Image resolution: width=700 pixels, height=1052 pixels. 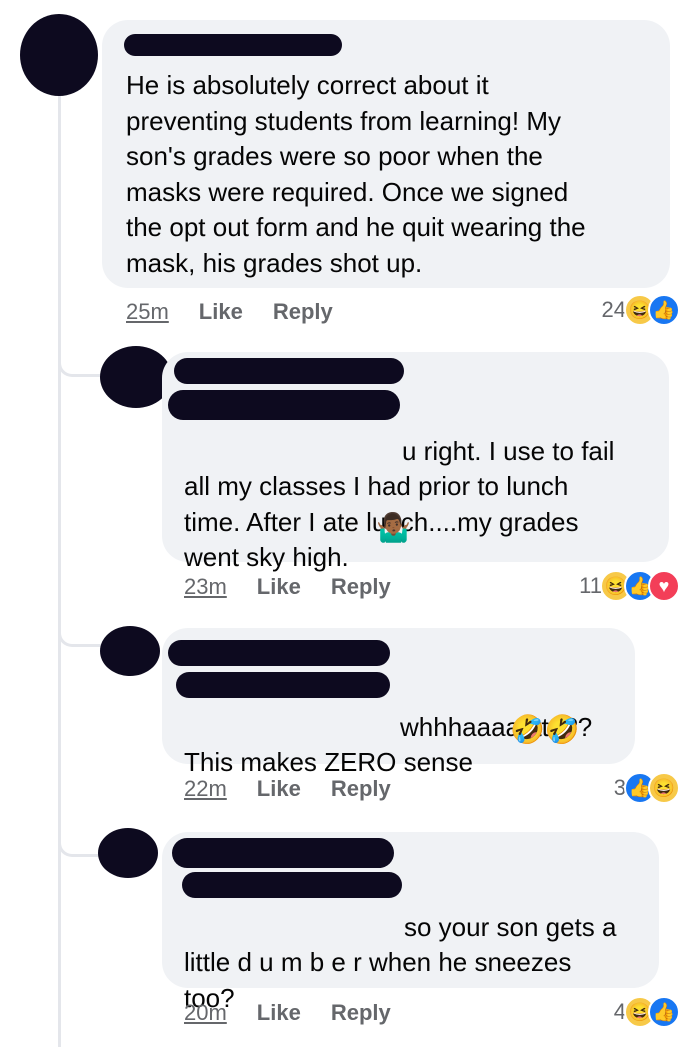 I want to click on reaction-summary: 24 😆 👍, so click(x=641, y=310).